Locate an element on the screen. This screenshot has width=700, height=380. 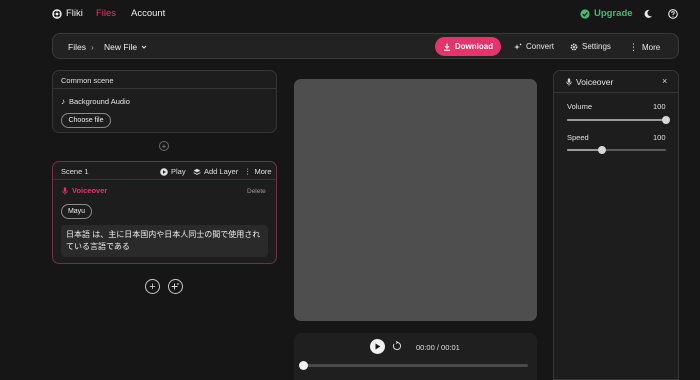
download-button: Download is located at coordinates (468, 46).